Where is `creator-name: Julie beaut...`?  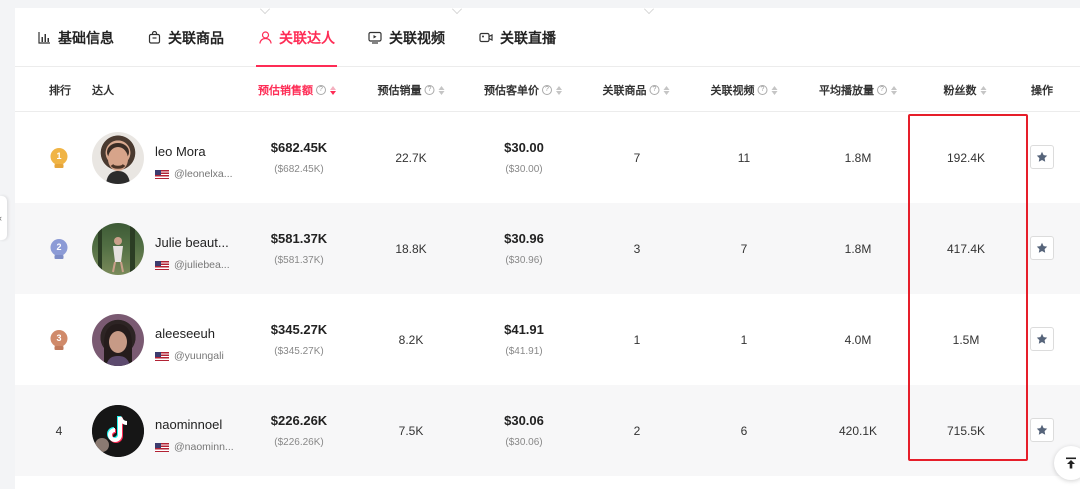
creator-name: Julie beaut... is located at coordinates (192, 242).